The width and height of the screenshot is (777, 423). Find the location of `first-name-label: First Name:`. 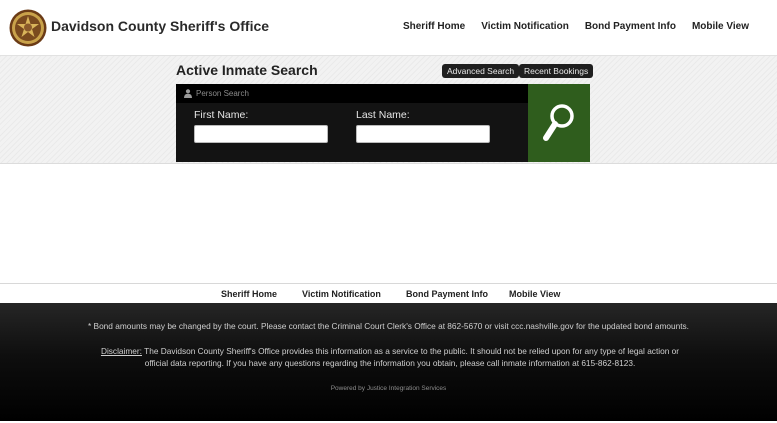

first-name-label: First Name: is located at coordinates (221, 115).